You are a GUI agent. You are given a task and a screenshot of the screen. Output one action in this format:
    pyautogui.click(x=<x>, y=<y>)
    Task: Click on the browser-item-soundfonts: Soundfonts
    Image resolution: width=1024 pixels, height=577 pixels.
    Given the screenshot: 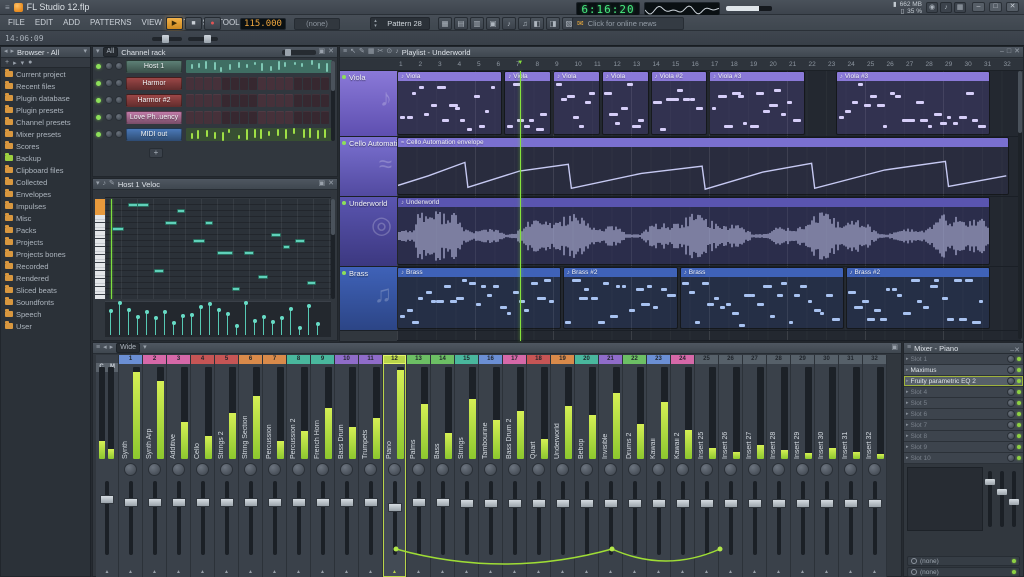 What is the action you would take?
    pyautogui.click(x=45, y=302)
    